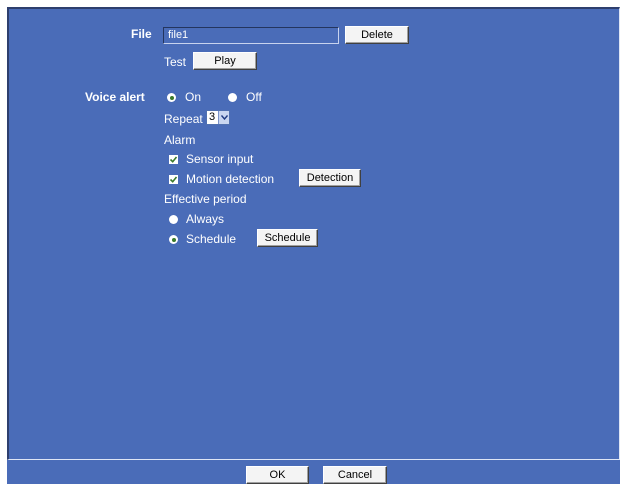 The height and width of the screenshot is (484, 621). I want to click on play-button: Play, so click(225, 61).